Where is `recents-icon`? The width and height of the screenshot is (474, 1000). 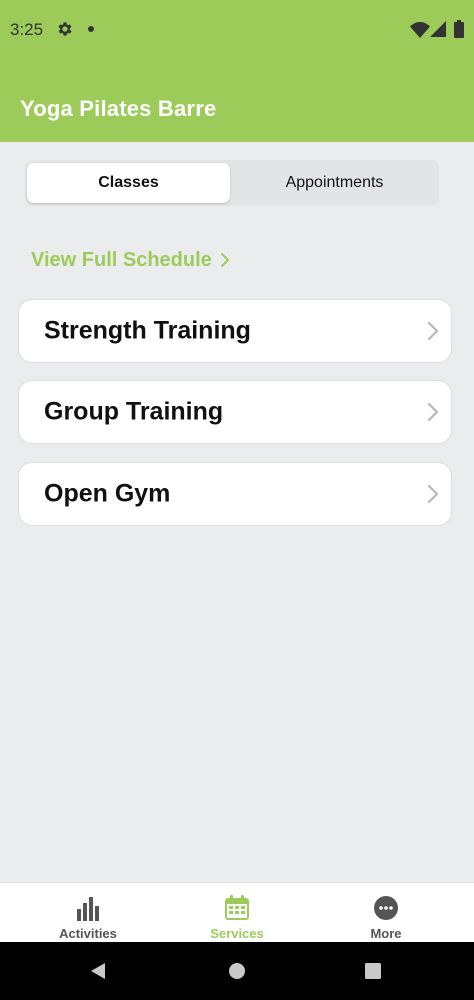 recents-icon is located at coordinates (373, 971).